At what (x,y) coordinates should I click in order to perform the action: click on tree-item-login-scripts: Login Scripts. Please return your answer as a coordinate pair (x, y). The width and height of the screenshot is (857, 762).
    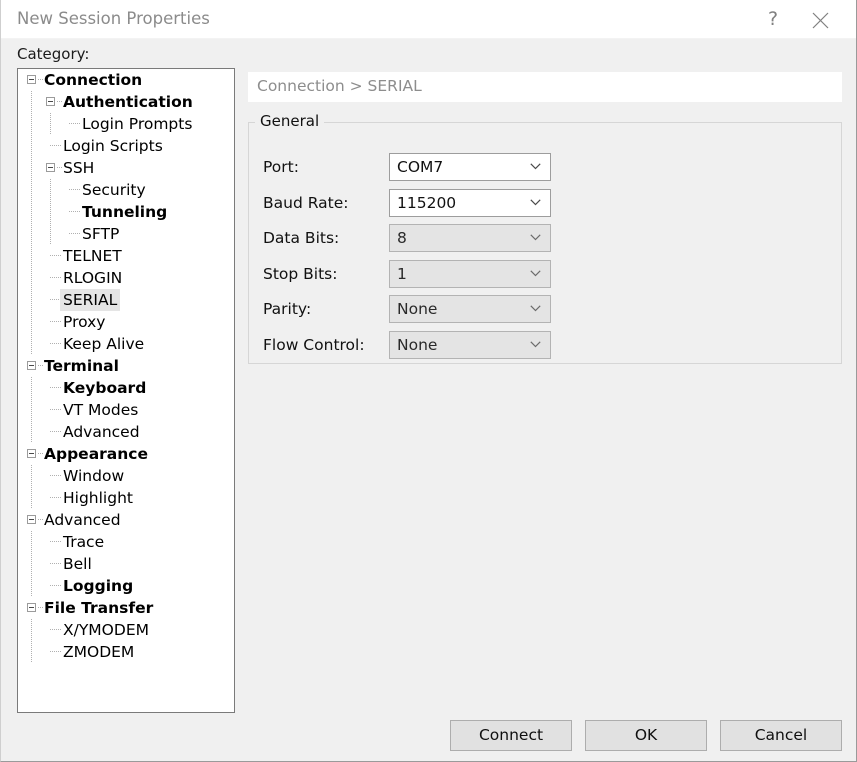
    Looking at the image, I should click on (126, 146).